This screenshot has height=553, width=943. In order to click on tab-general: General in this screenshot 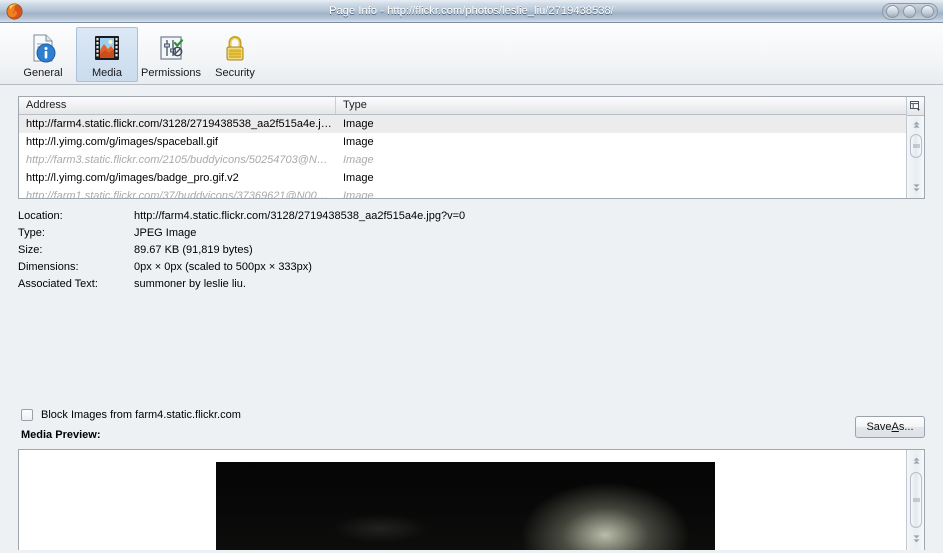, I will do `click(43, 54)`.